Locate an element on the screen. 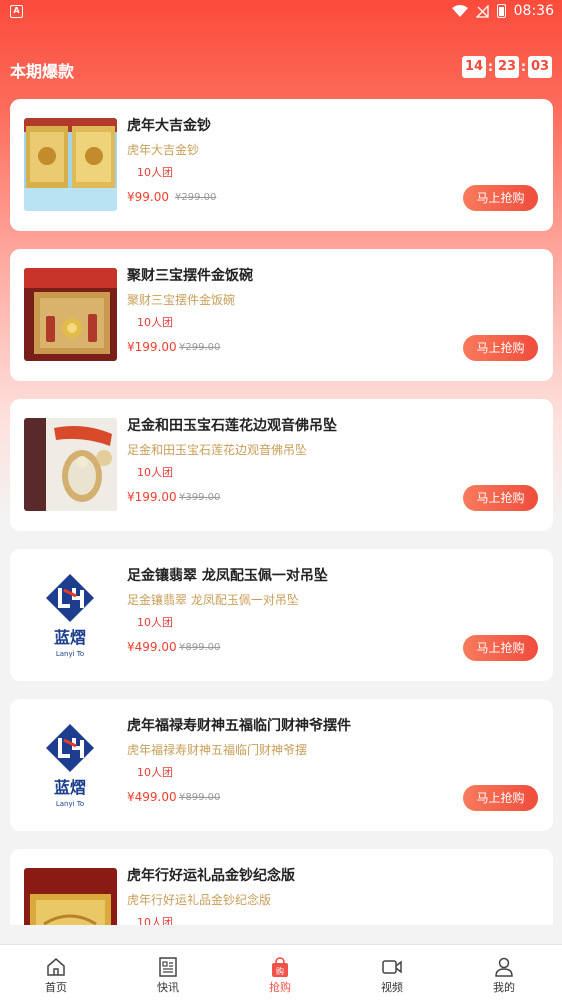 The height and width of the screenshot is (1001, 562). countdown-minutes: 23 is located at coordinates (507, 67).